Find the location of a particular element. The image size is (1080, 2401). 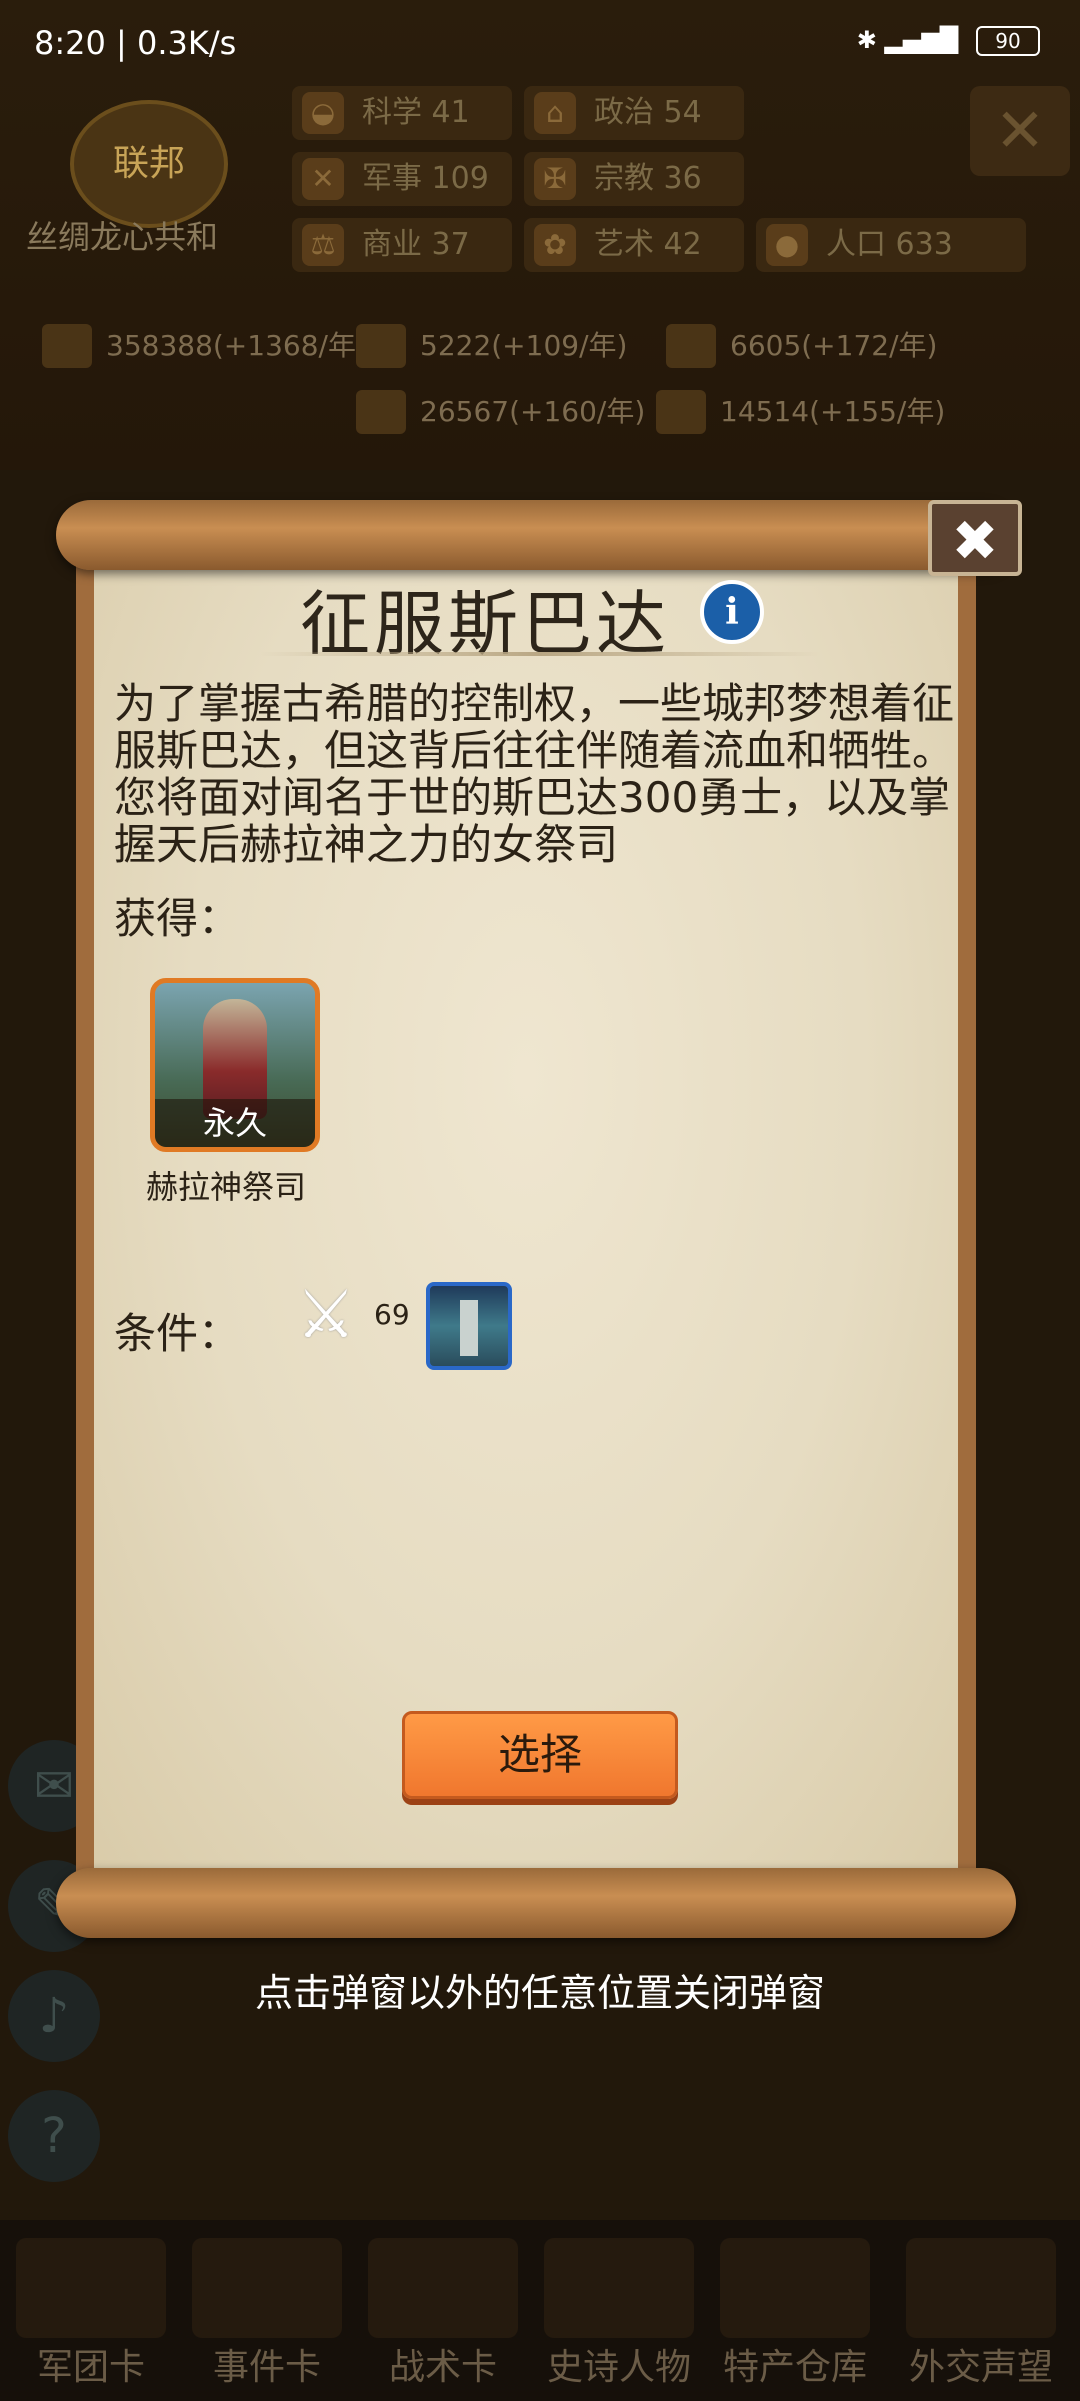

help-icon: ? is located at coordinates (54, 2136).